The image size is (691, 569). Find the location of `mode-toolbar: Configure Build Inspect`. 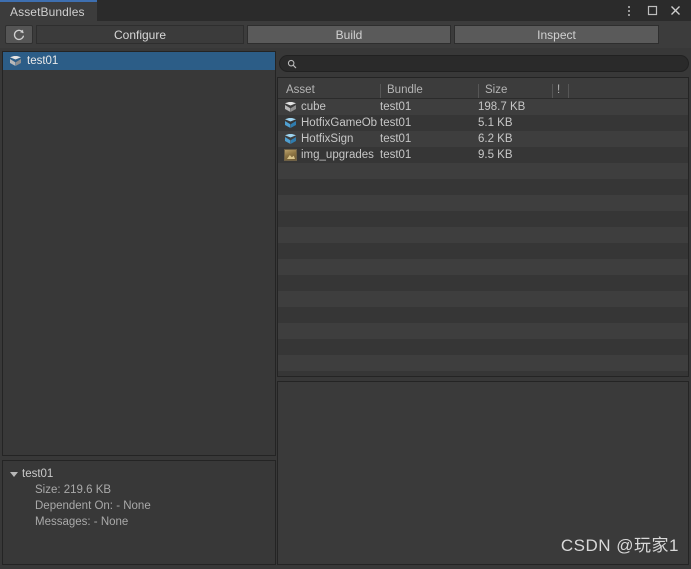

mode-toolbar: Configure Build Inspect is located at coordinates (345, 34).